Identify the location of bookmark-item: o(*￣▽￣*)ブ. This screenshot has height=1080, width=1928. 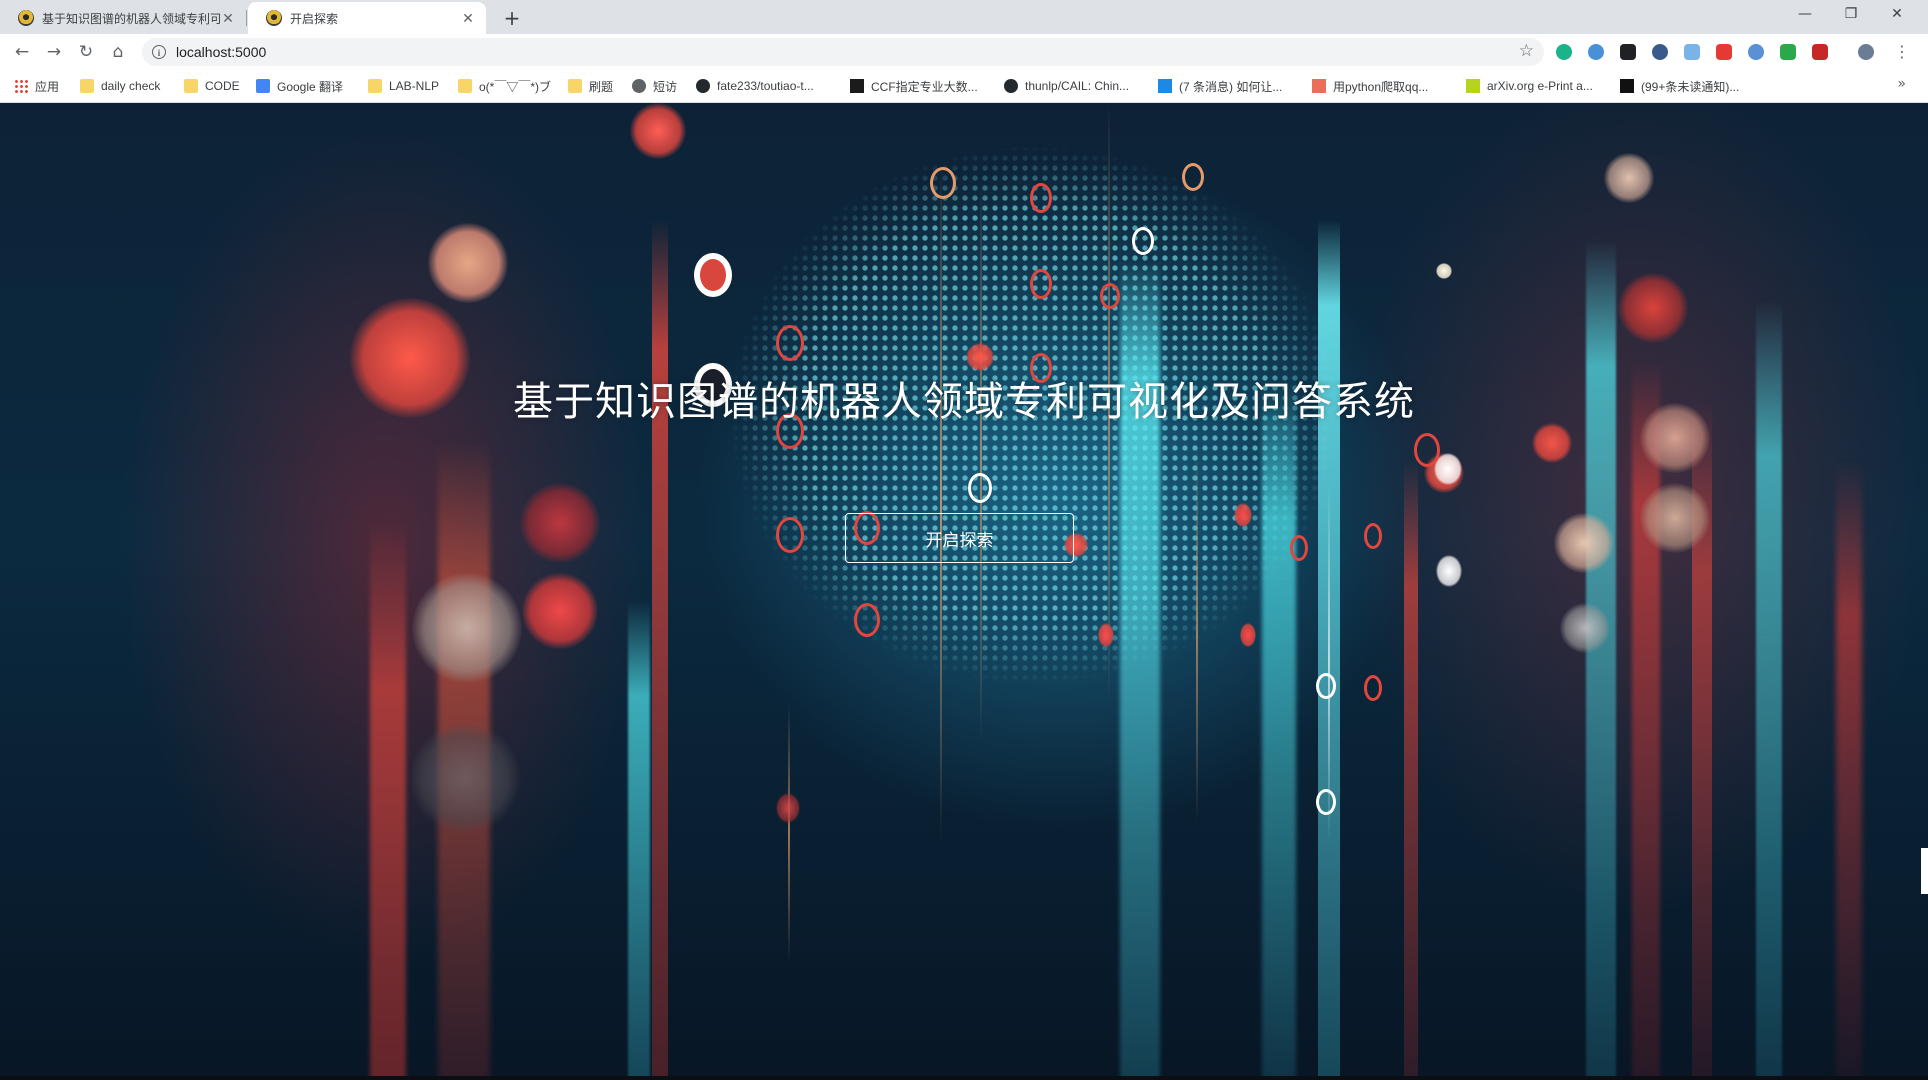
(504, 86).